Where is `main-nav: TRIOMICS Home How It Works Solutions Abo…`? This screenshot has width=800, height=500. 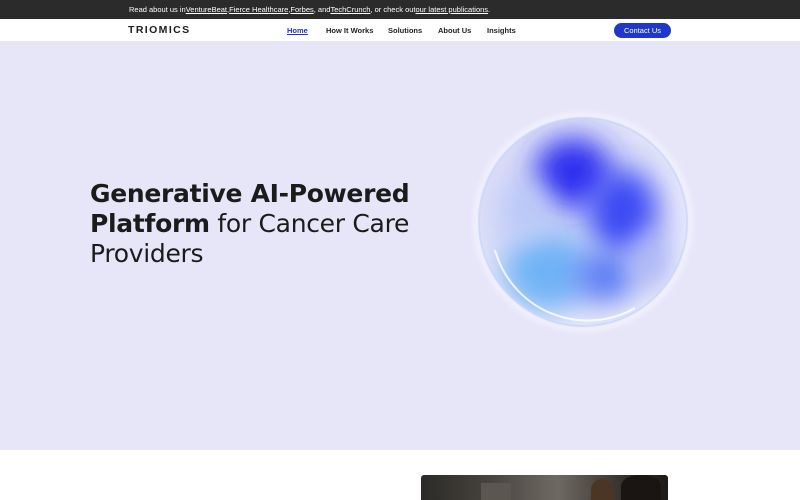
main-nav: TRIOMICS Home How It Works Solutions Abo… is located at coordinates (400, 30).